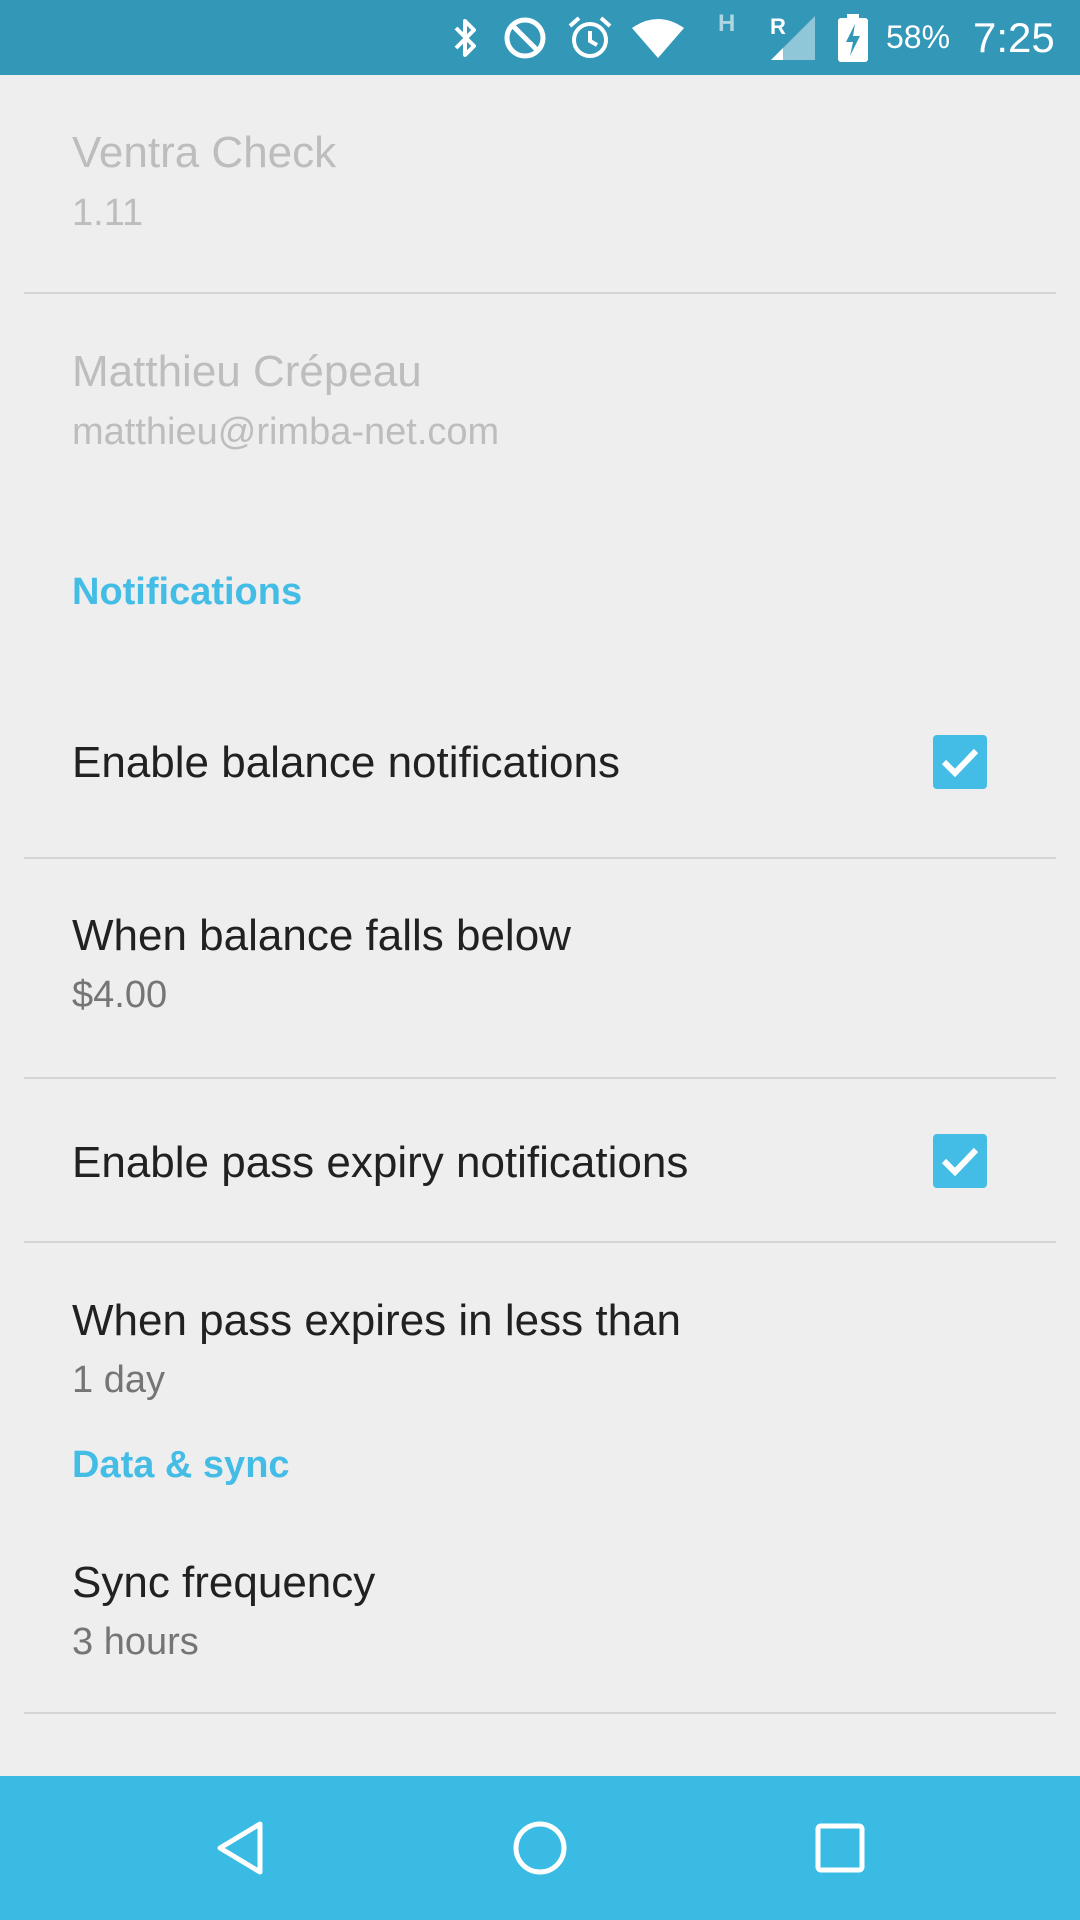  I want to click on account-email: matthieu@rimba-net.com, so click(286, 432).